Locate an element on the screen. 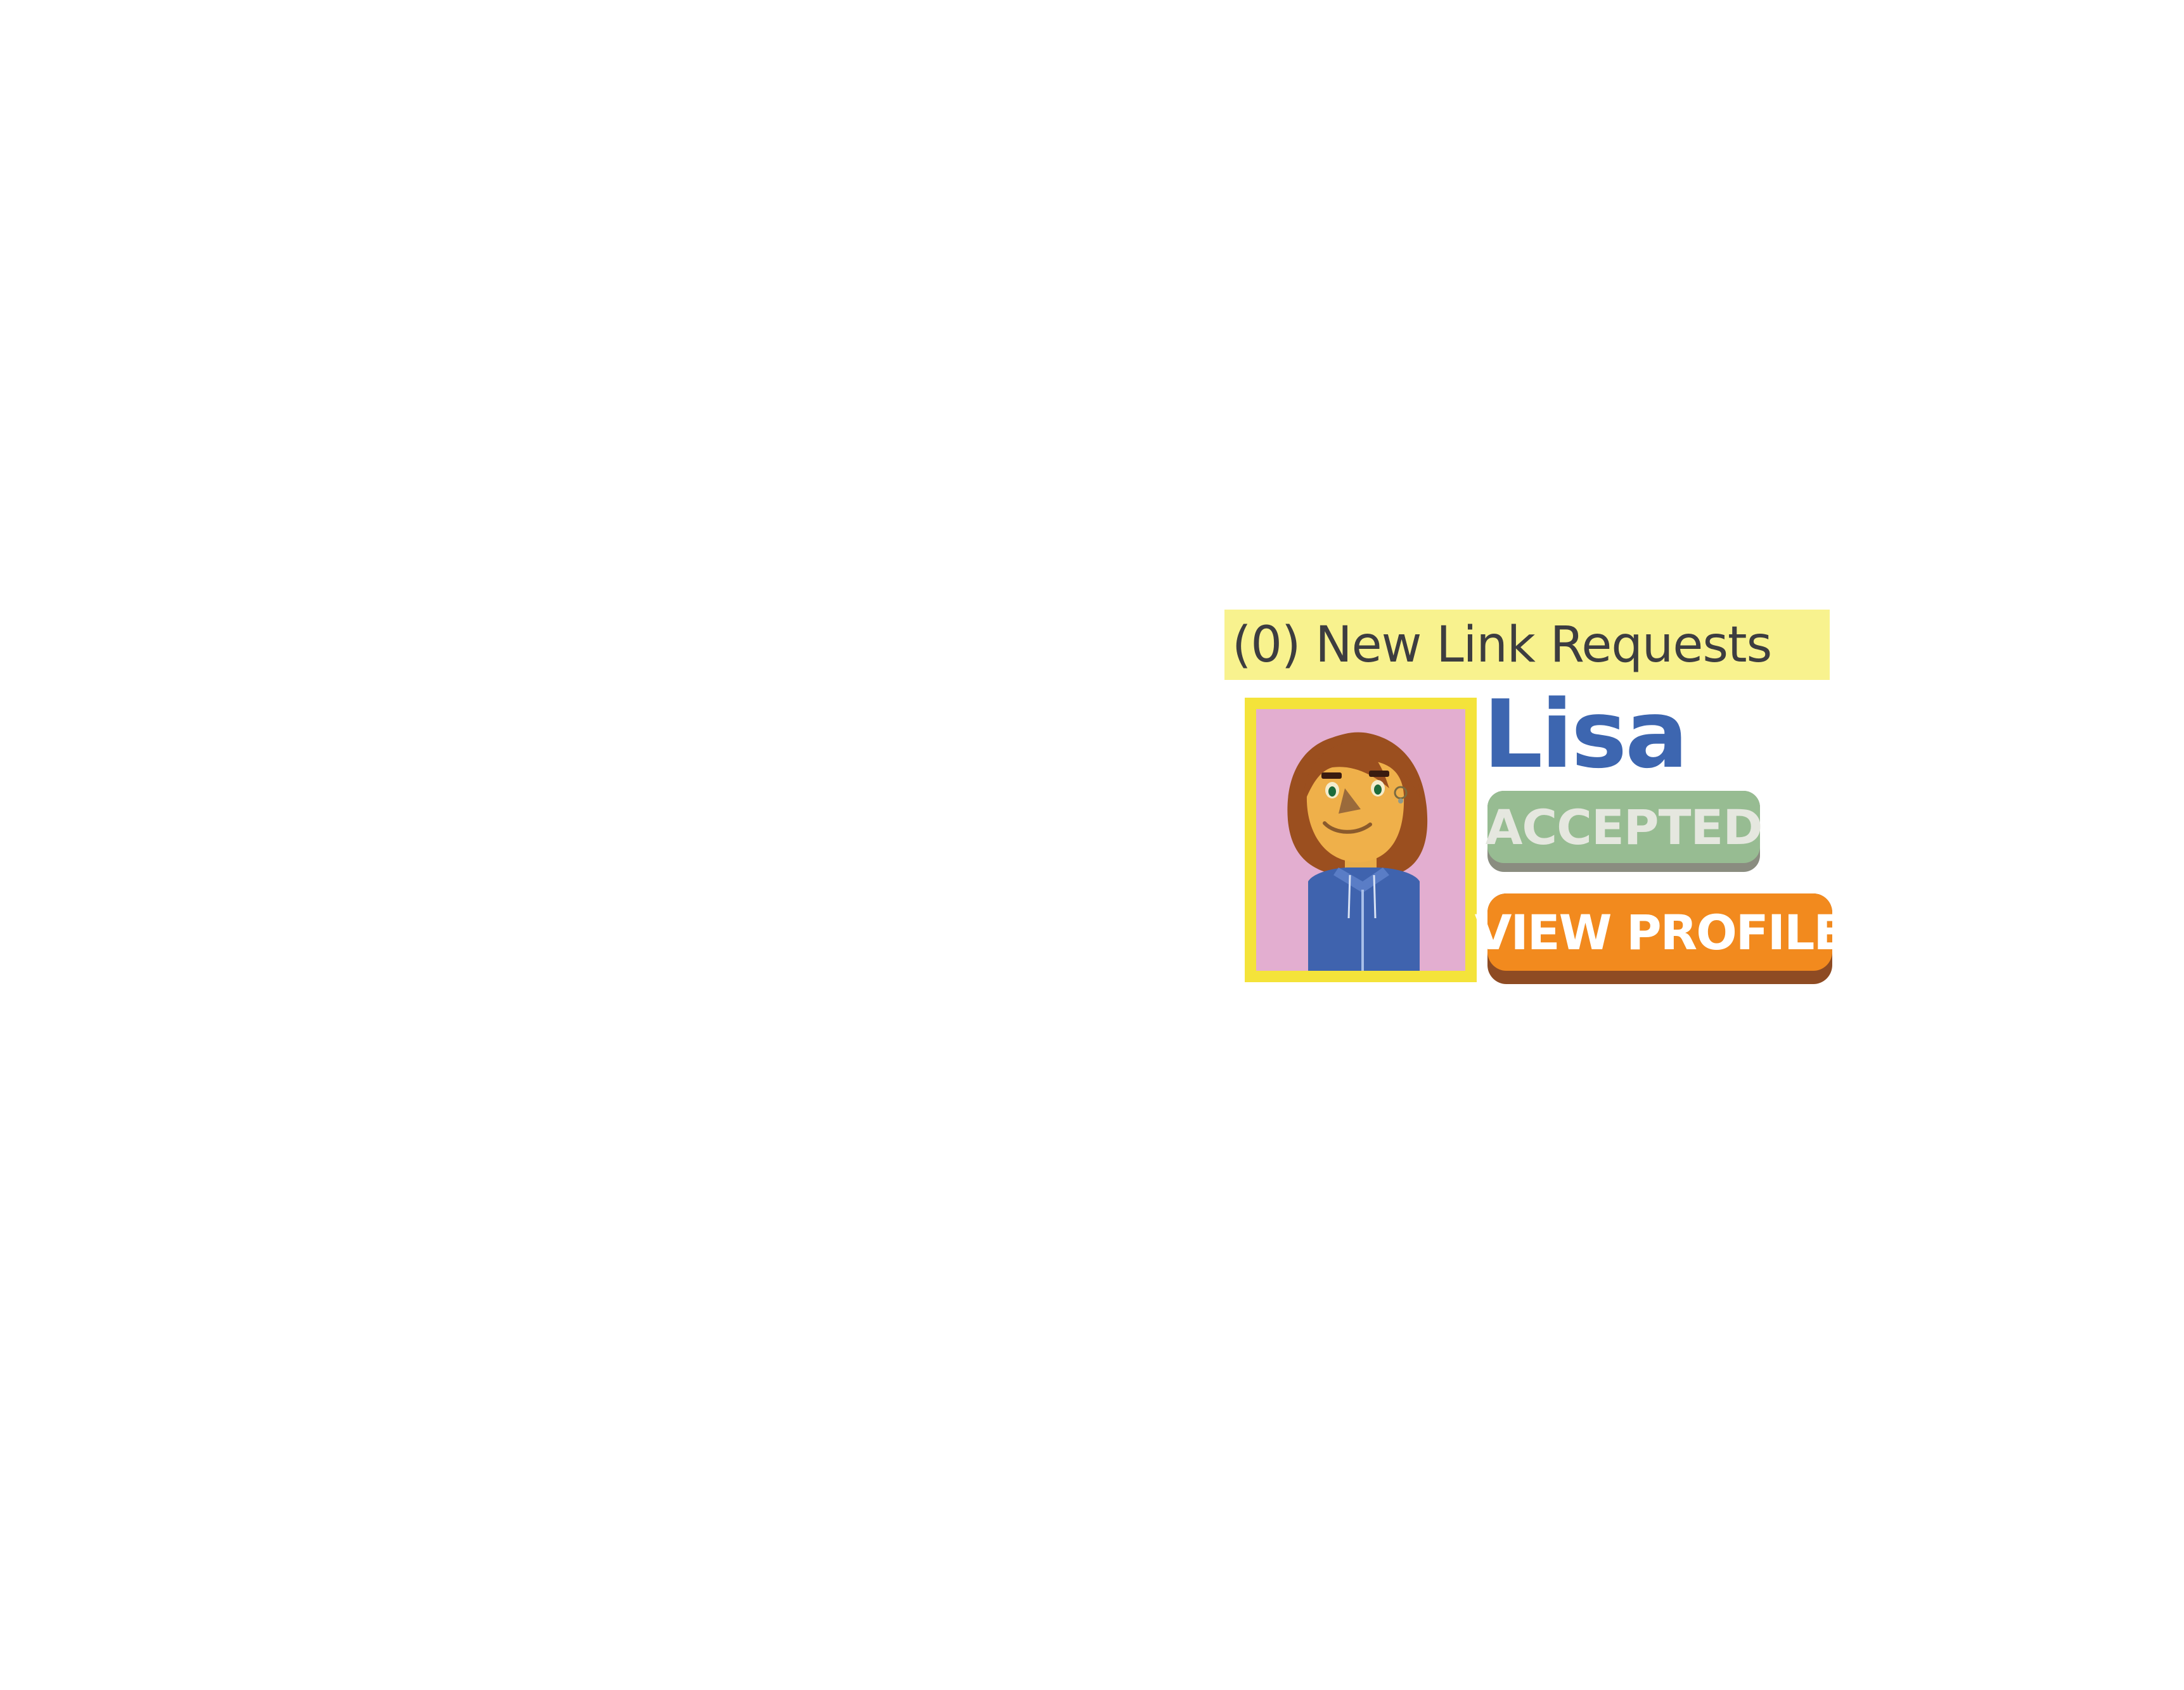 The height and width of the screenshot is (1690, 2184). avatar-portrait-icon is located at coordinates (1361, 840).